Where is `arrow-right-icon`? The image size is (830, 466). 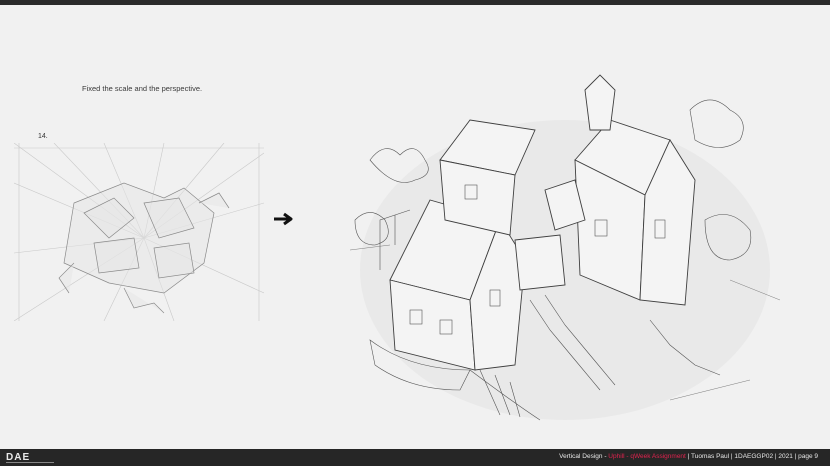
arrow-right-icon is located at coordinates (283, 219).